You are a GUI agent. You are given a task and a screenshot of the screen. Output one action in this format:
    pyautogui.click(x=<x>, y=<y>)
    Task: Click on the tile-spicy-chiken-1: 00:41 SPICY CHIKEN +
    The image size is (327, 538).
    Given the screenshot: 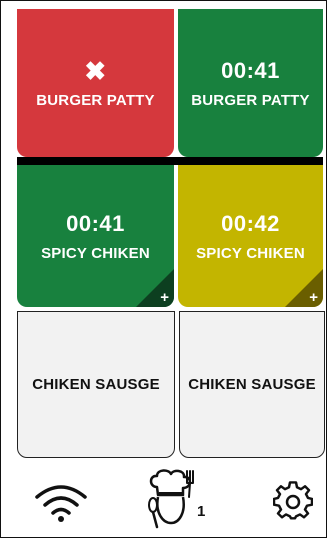 What is the action you would take?
    pyautogui.click(x=95, y=236)
    